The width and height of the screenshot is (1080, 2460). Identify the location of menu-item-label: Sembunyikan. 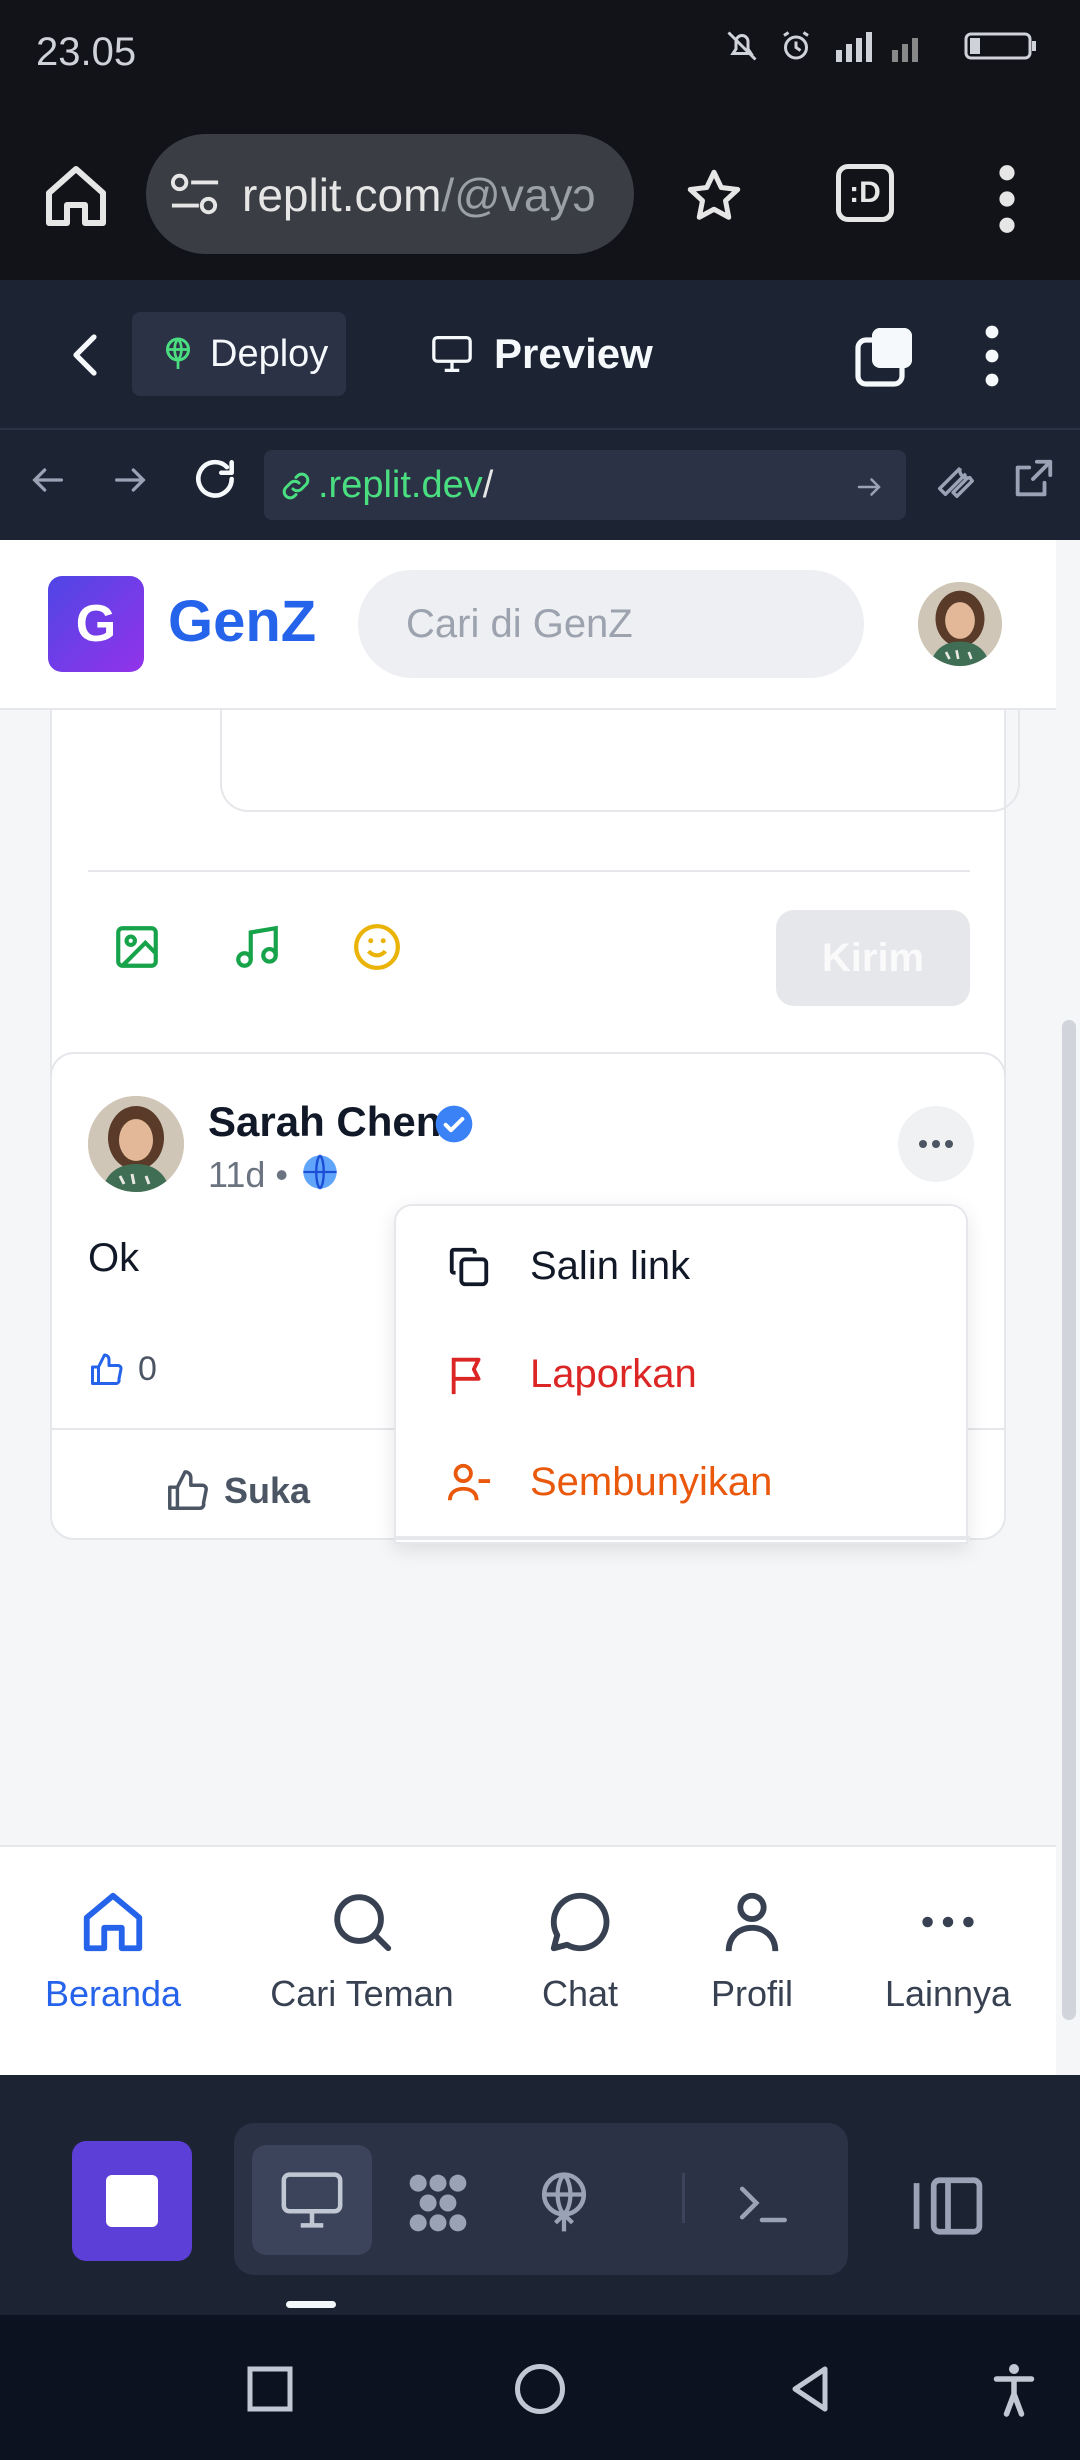
(651, 1482).